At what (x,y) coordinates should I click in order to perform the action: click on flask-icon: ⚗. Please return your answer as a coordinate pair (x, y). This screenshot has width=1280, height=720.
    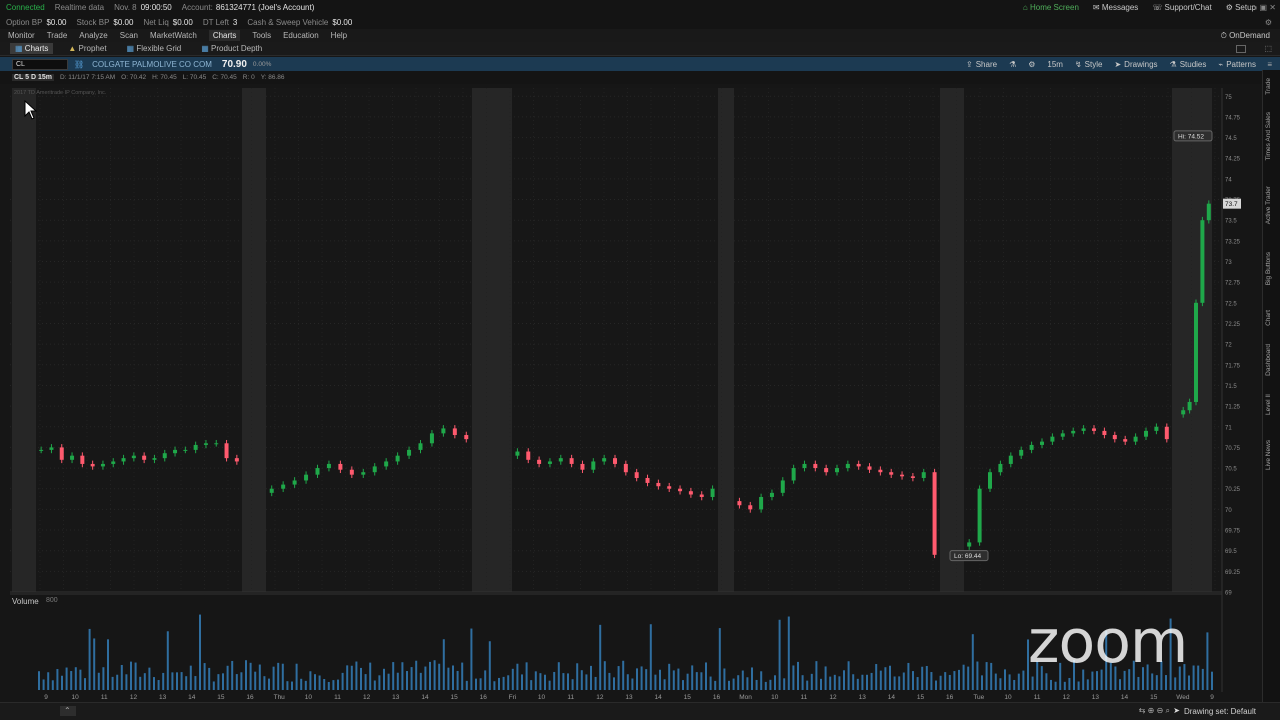
    Looking at the image, I should click on (1013, 64).